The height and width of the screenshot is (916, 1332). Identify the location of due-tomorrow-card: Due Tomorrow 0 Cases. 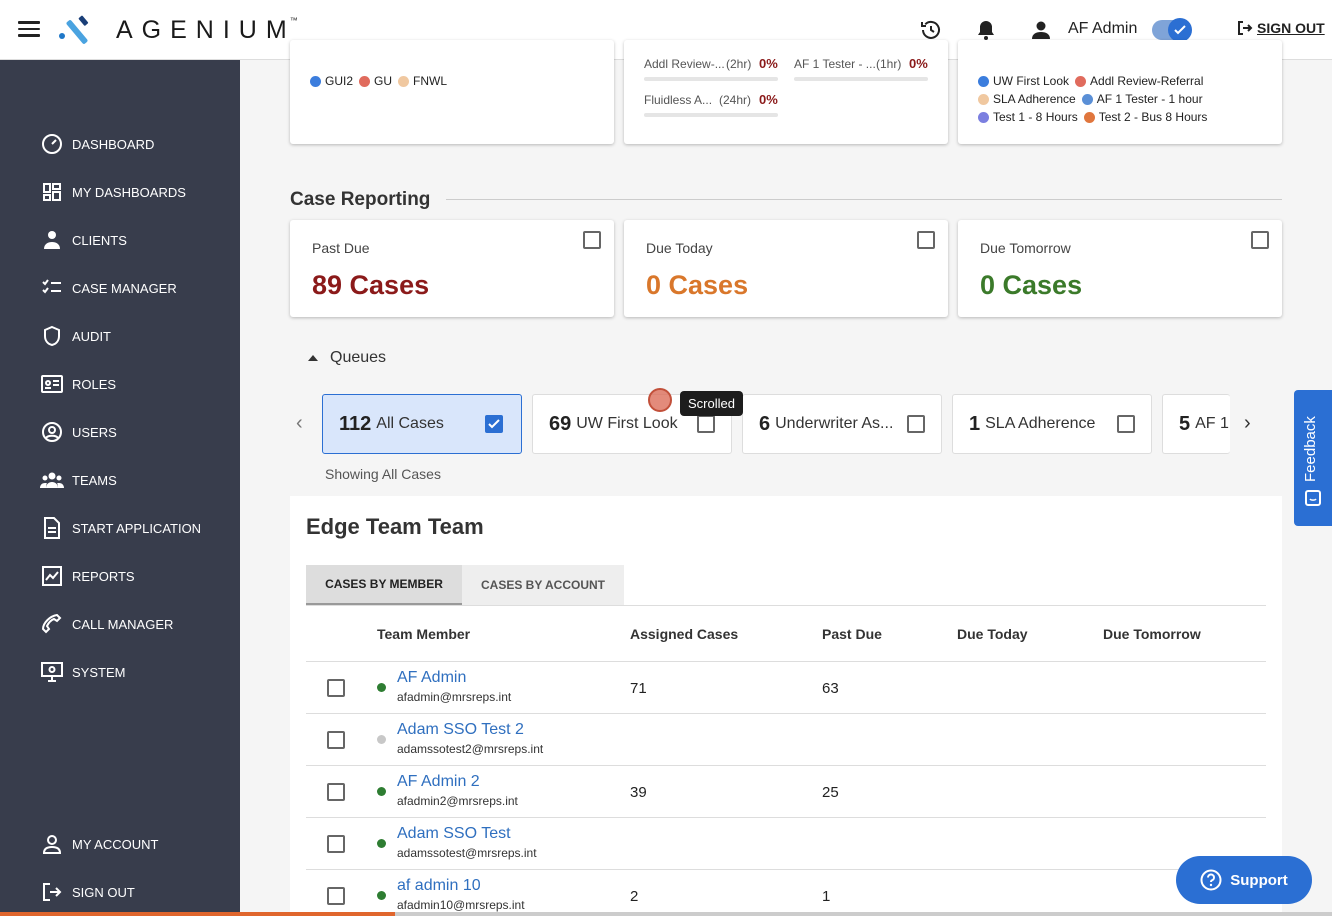
(1120, 268).